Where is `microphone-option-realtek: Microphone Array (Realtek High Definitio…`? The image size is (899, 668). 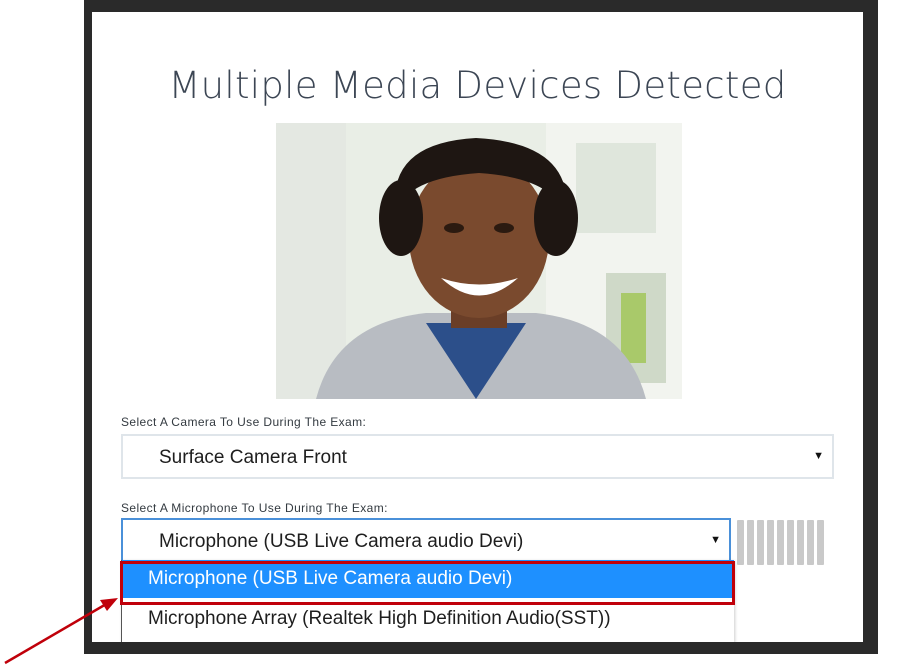 microphone-option-realtek: Microphone Array (Realtek High Definitio… is located at coordinates (428, 619).